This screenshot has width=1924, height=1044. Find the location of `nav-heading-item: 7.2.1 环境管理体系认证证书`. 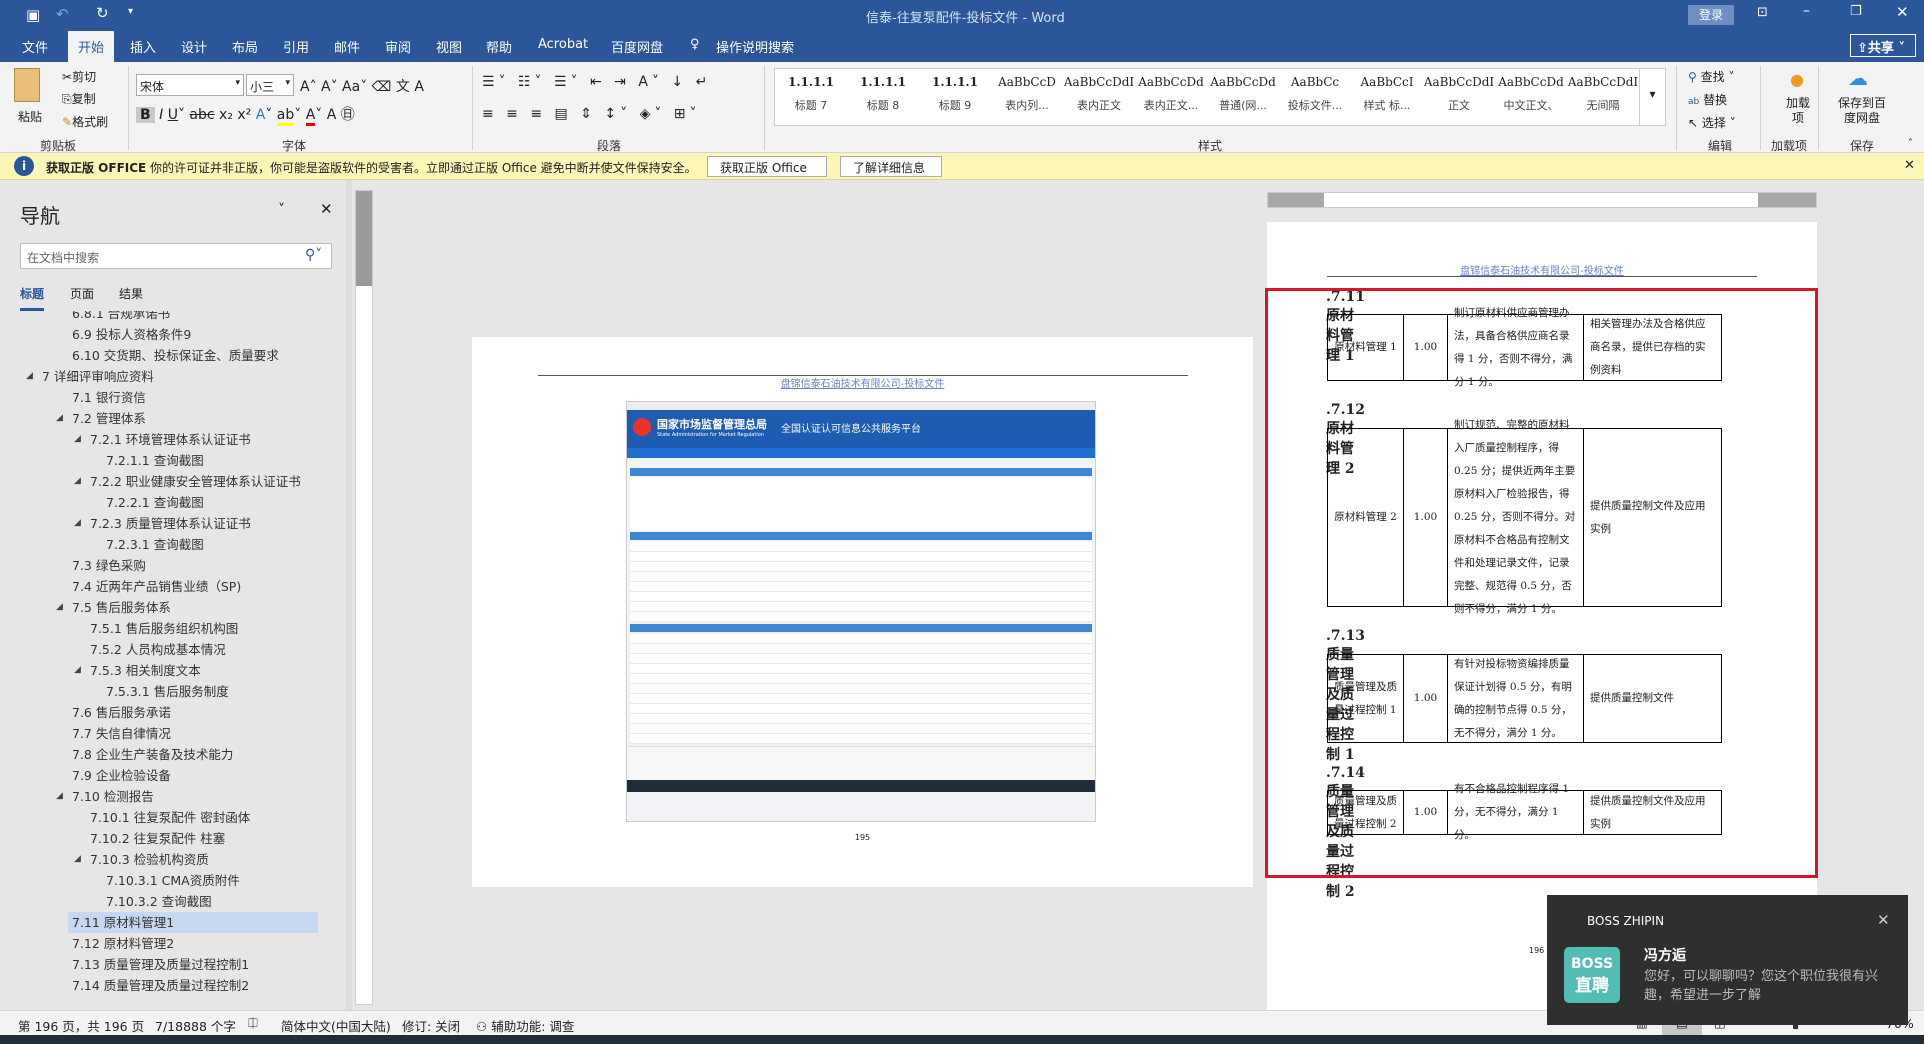

nav-heading-item: 7.2.1 环境管理体系认证证书 is located at coordinates (170, 439).